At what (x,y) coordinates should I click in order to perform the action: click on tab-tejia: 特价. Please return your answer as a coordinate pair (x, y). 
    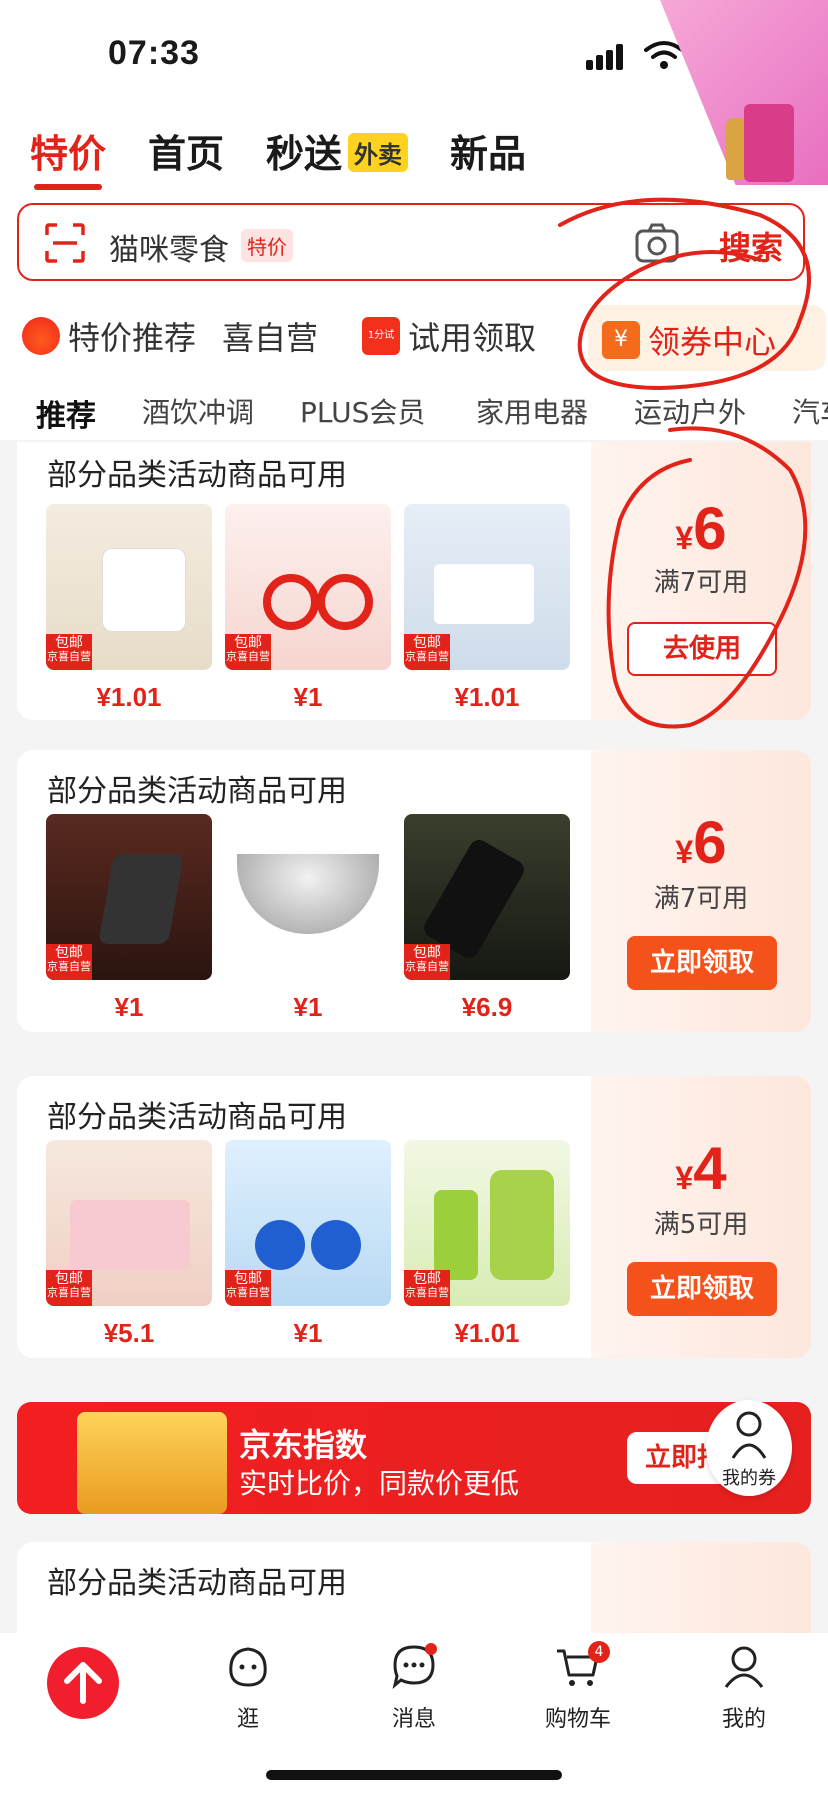
    Looking at the image, I should click on (68, 156).